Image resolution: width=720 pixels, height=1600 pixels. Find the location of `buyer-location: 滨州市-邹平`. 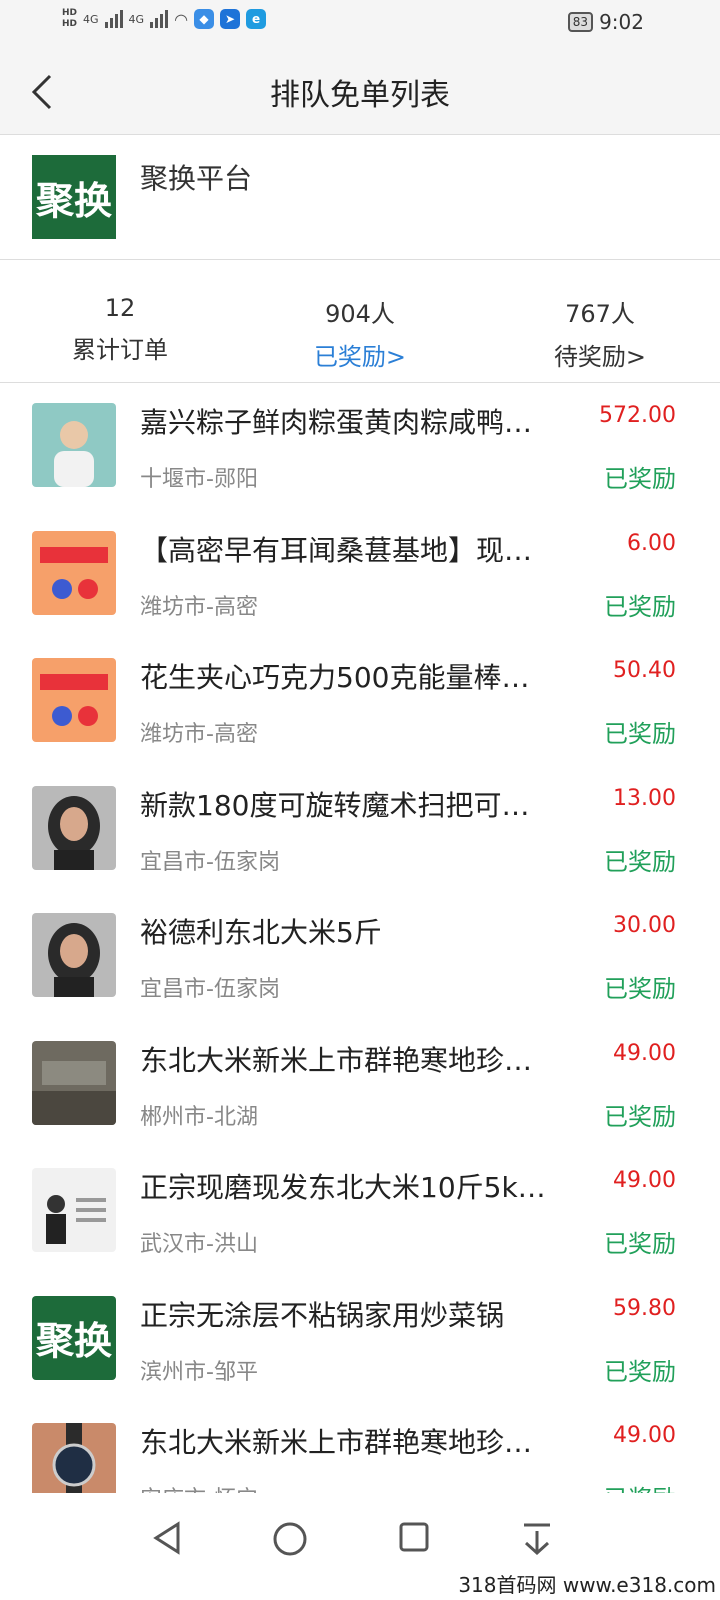

buyer-location: 滨州市-邹平 is located at coordinates (199, 1372).